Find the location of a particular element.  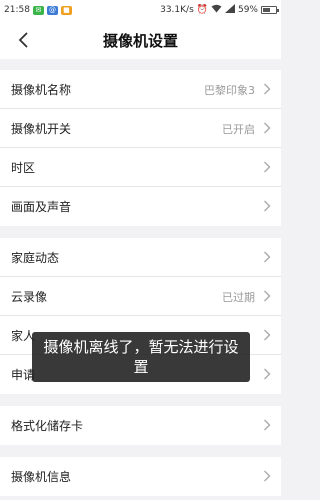

setting-format-storage: 格式化储存卡 is located at coordinates (140, 425).